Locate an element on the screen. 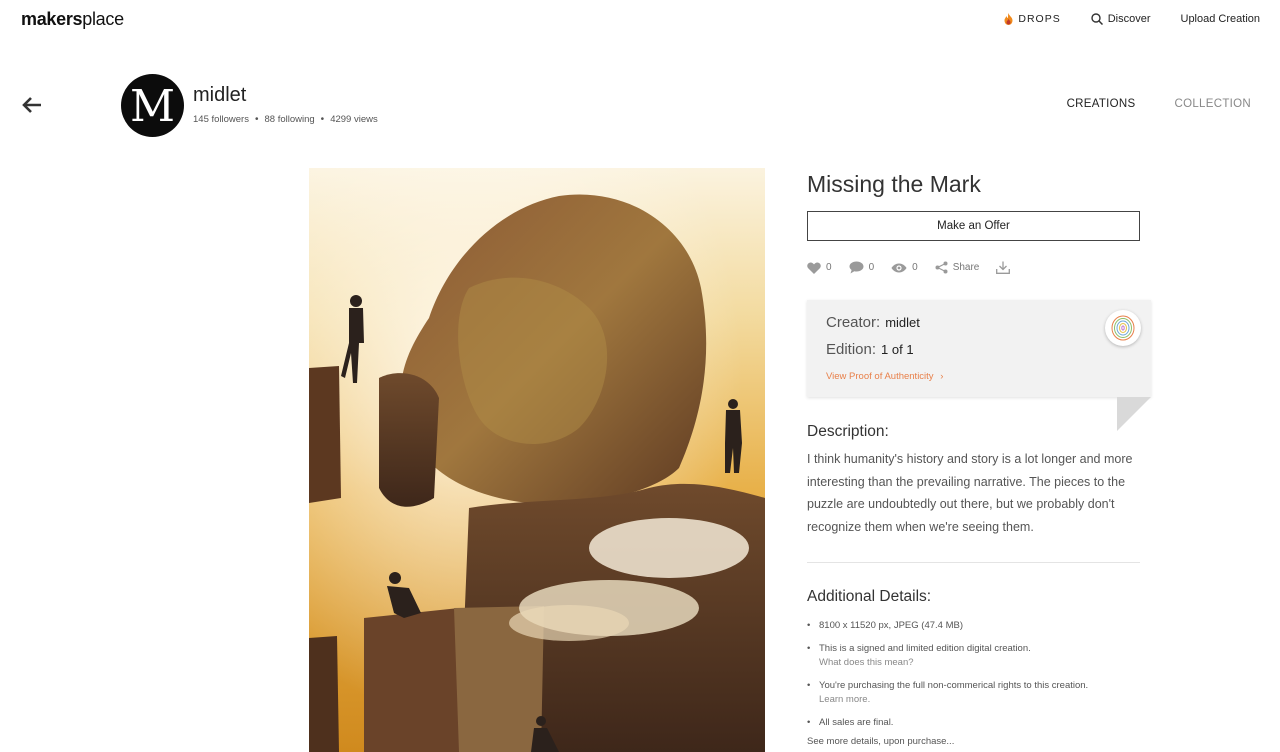 This screenshot has width=1280, height=752. flame-icon is located at coordinates (1008, 19).